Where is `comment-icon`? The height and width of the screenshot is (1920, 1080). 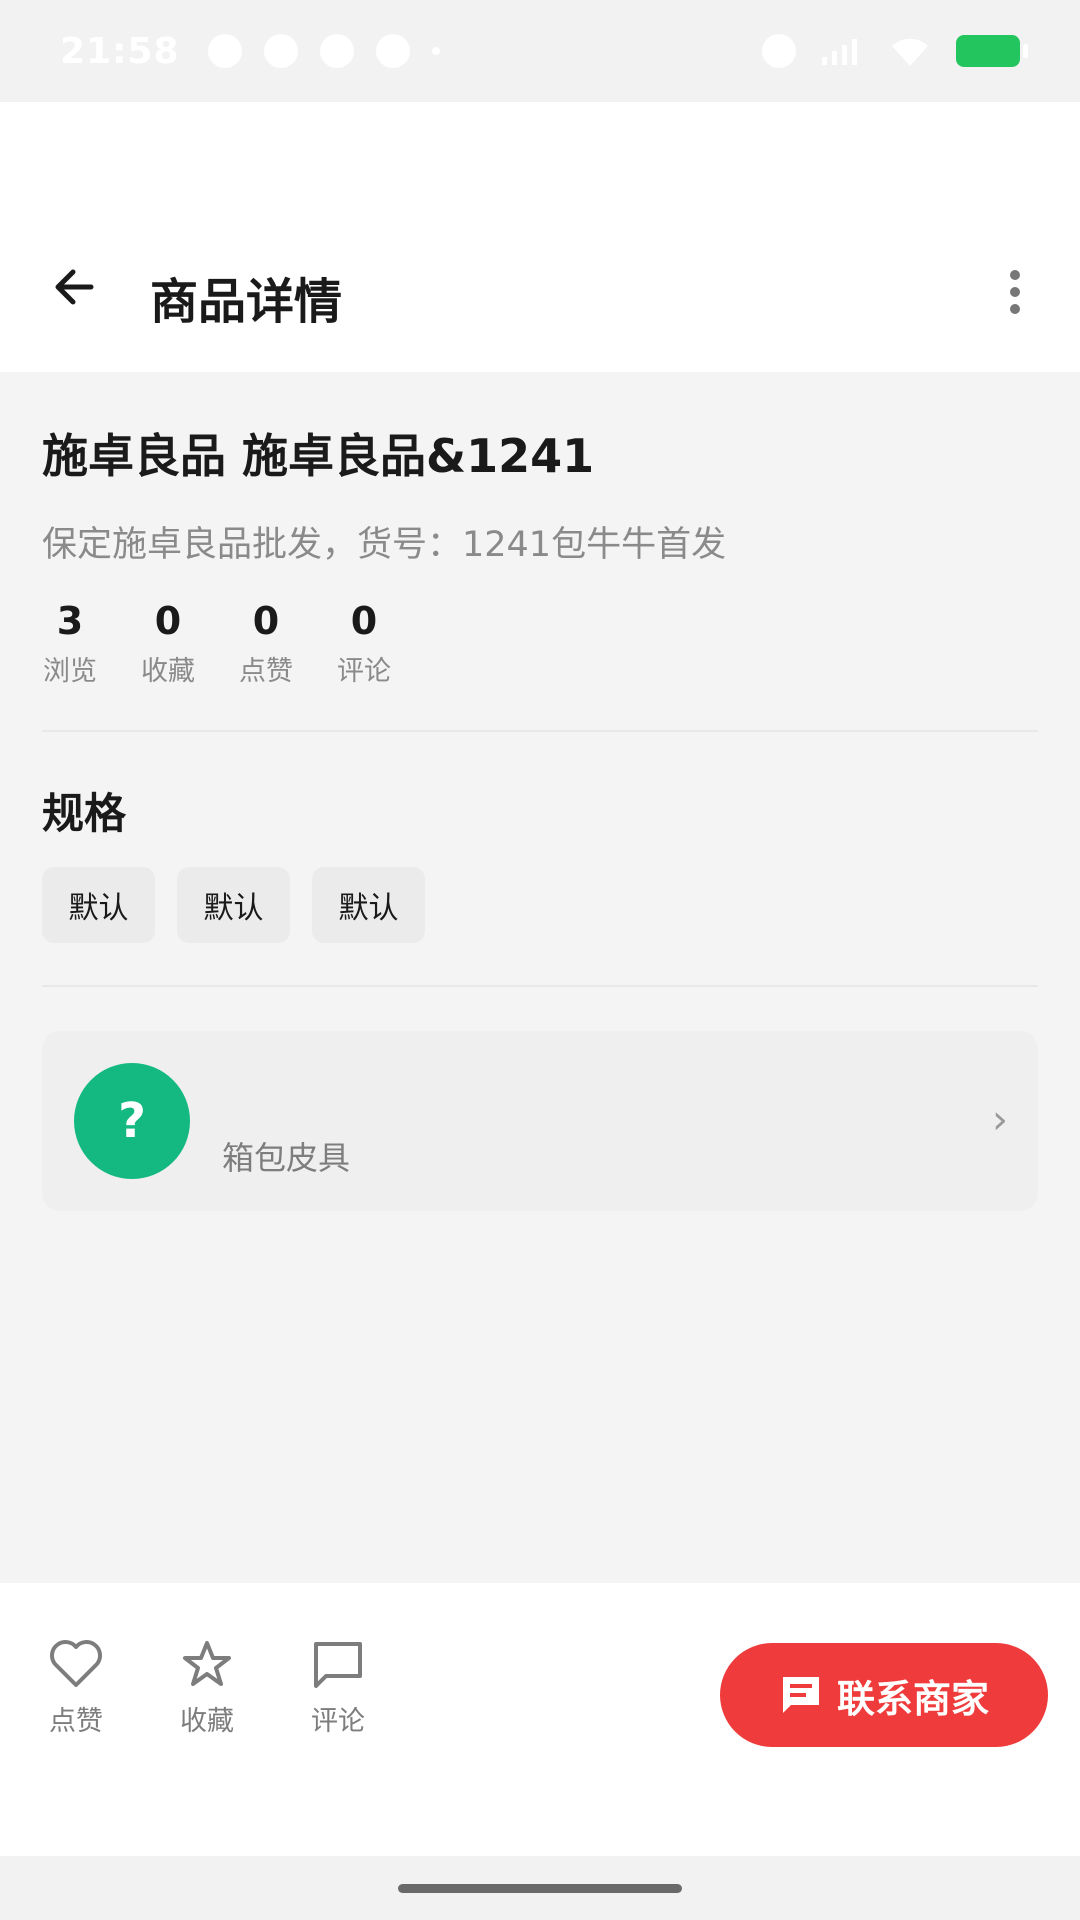 comment-icon is located at coordinates (338, 1665).